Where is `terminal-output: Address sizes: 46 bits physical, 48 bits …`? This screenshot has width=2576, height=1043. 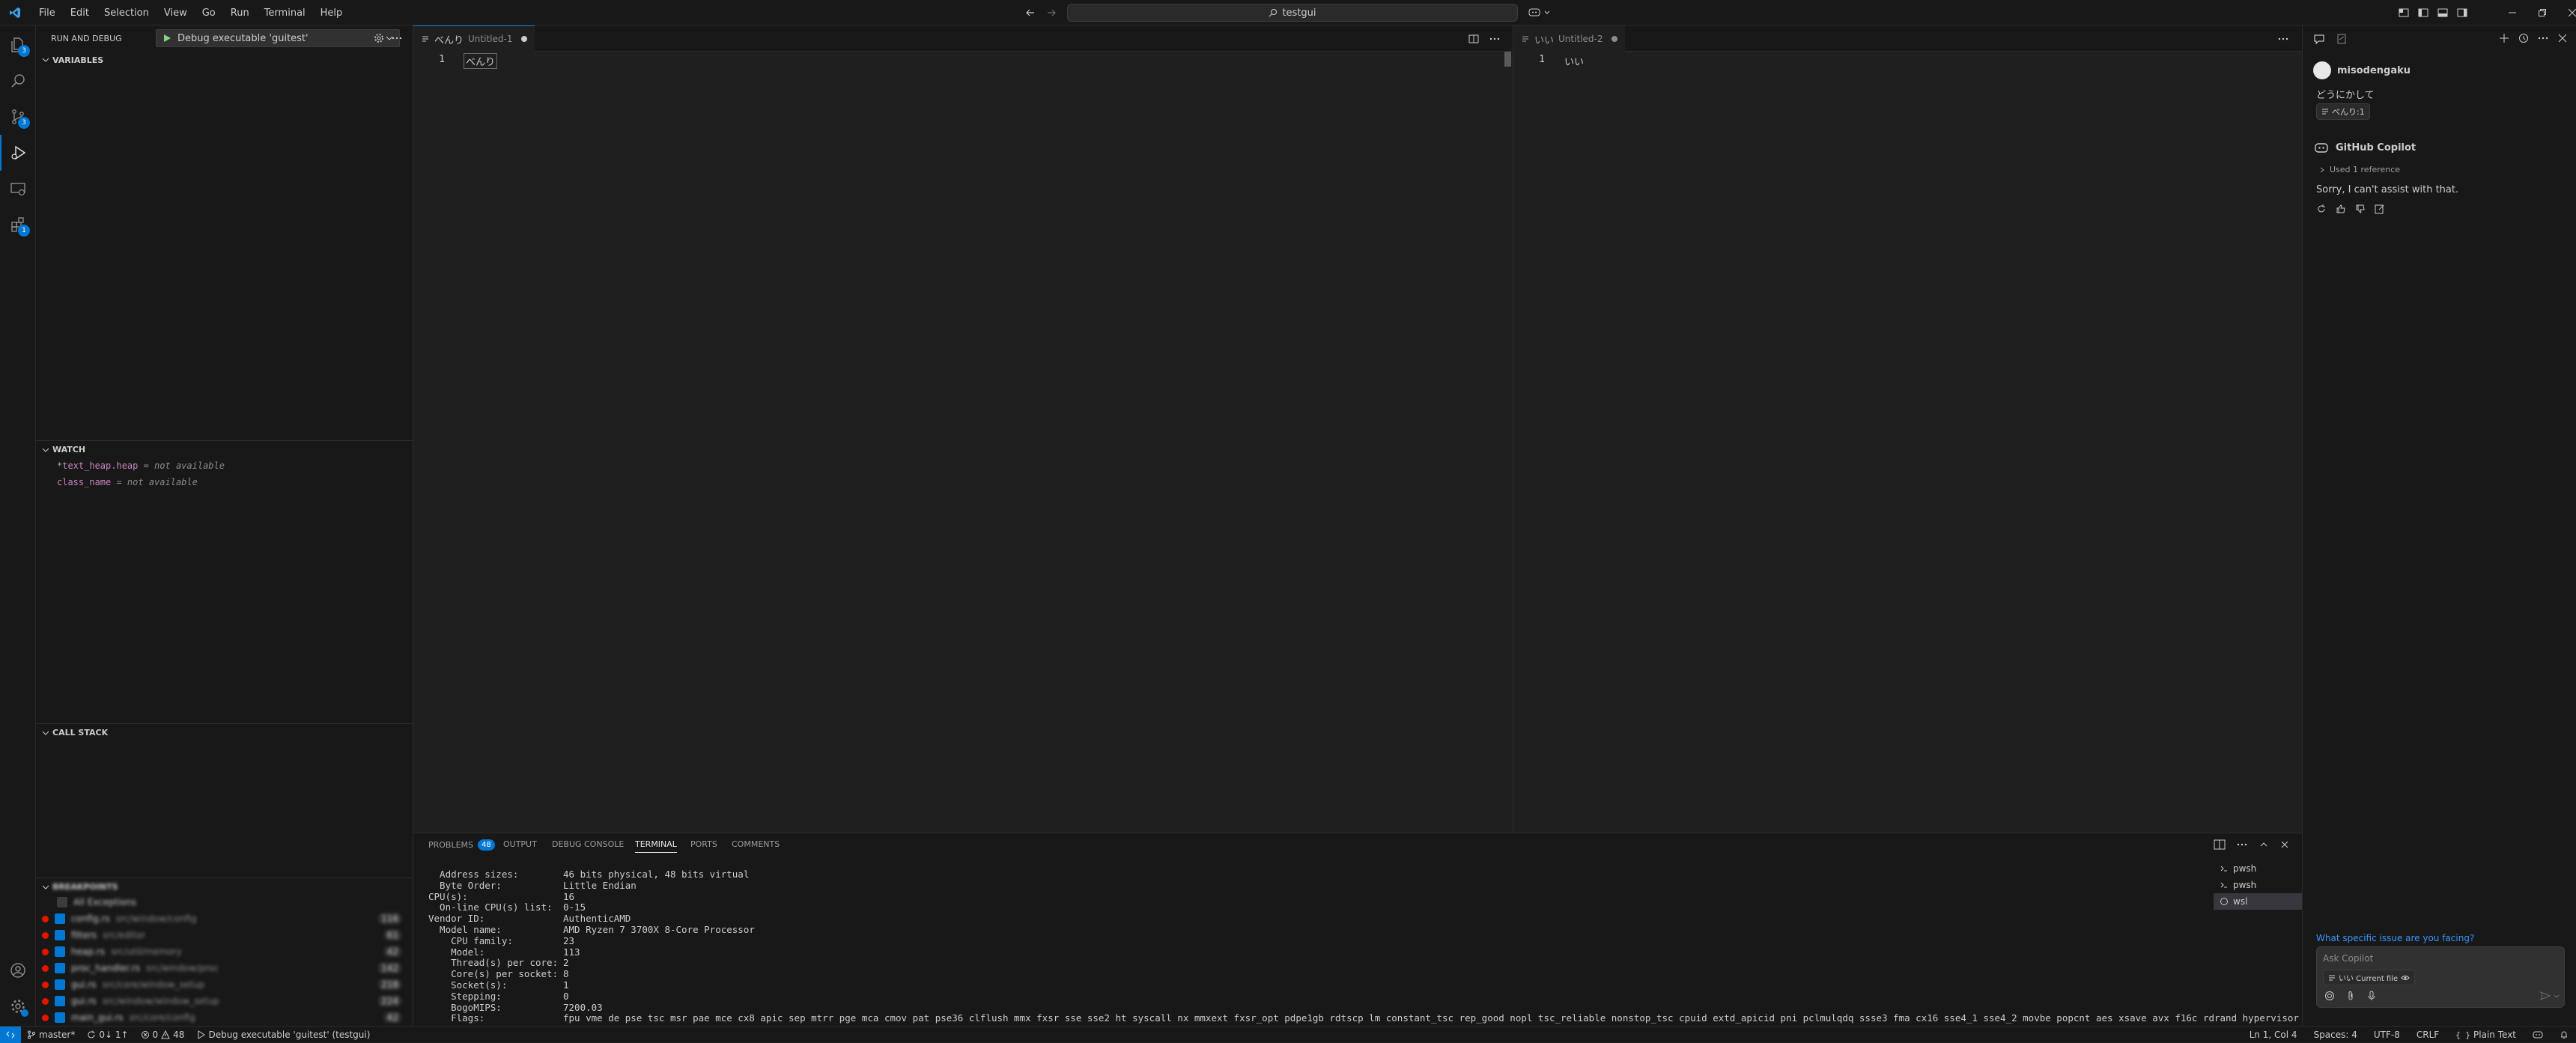 terminal-output: Address sizes: 46 bits physical, 48 bits … is located at coordinates (1374, 946).